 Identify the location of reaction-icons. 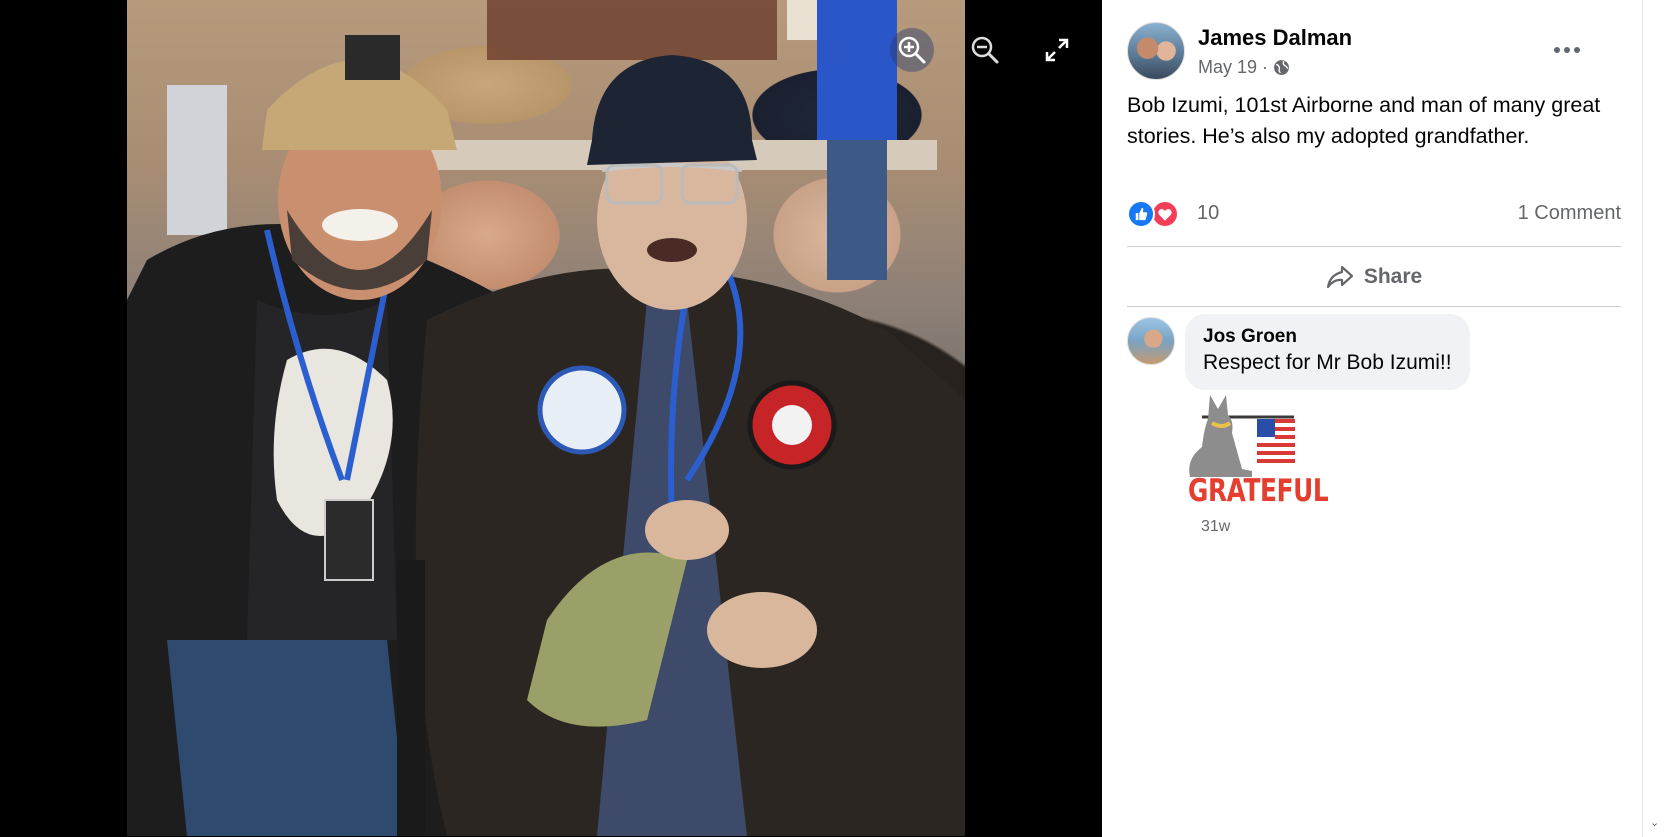
(1155, 214).